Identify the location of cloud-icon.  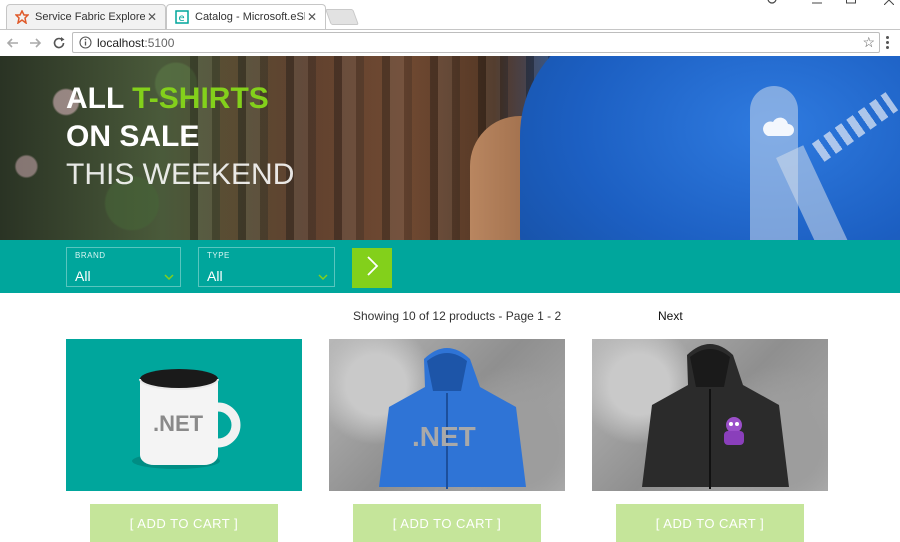
(777, 129).